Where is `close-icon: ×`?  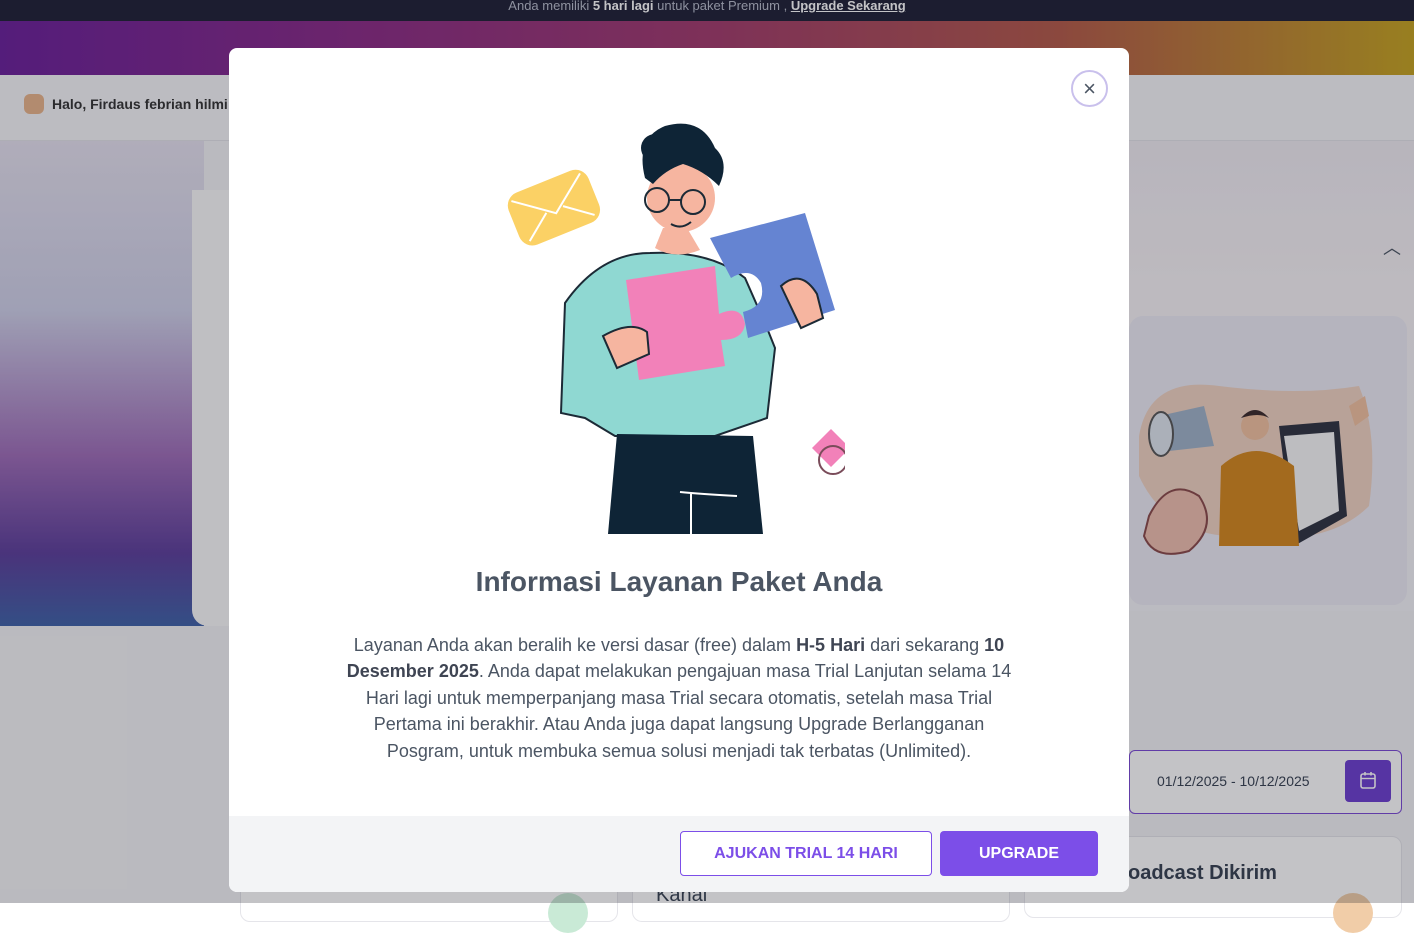
close-icon: × is located at coordinates (1089, 88).